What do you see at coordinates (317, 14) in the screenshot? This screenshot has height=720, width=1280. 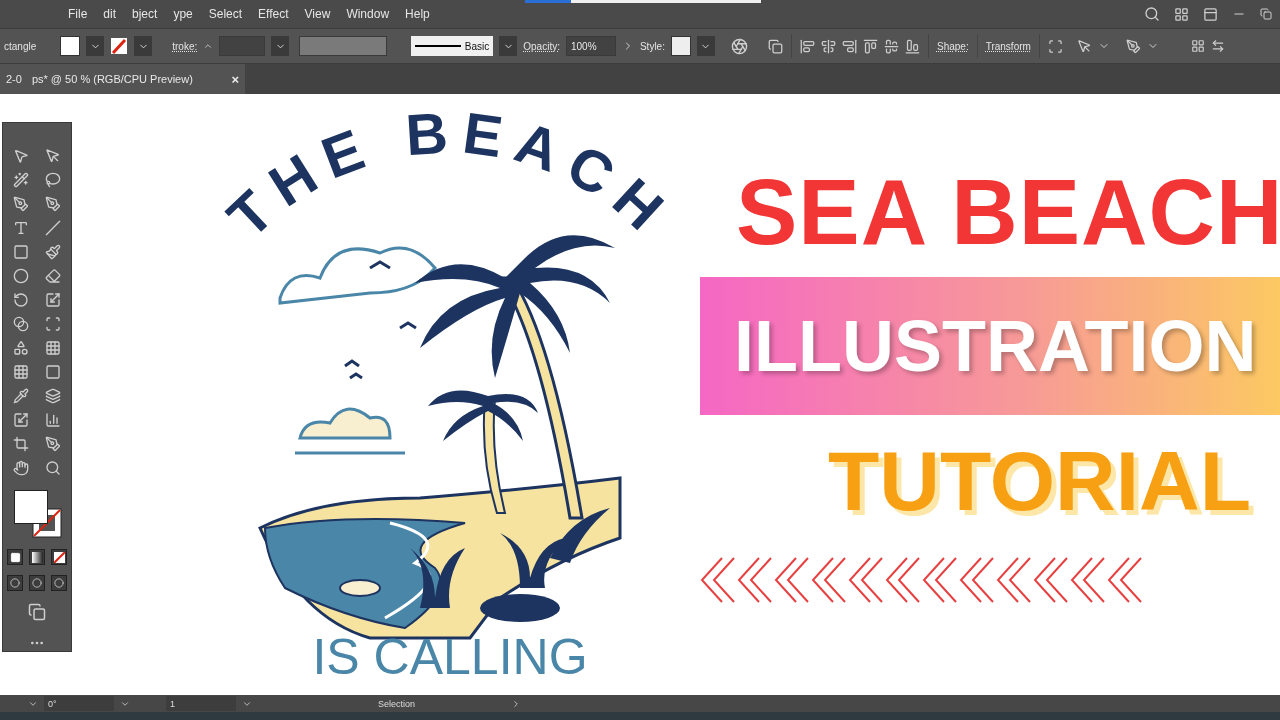 I see `menu-item: View` at bounding box center [317, 14].